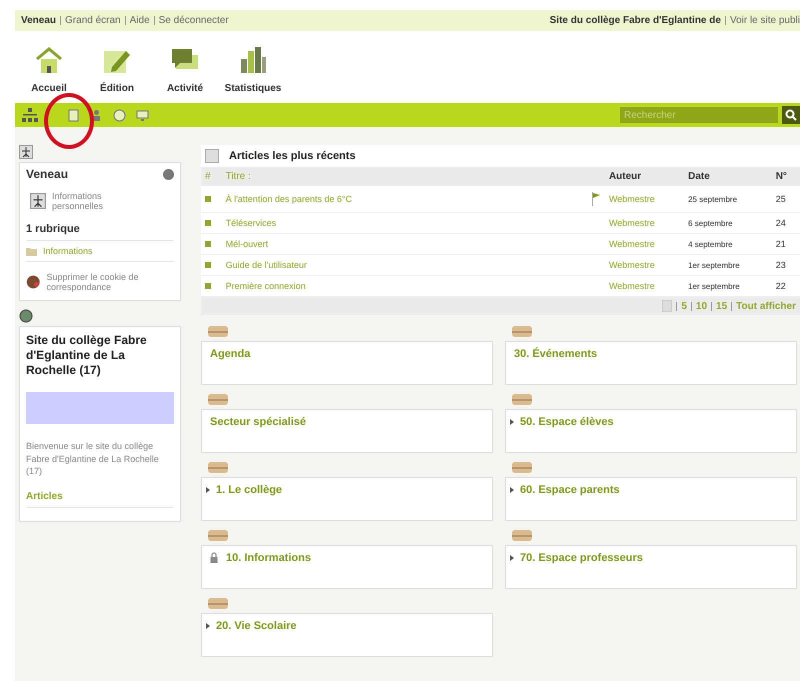  What do you see at coordinates (47, 174) in the screenshot?
I see `user-name: Veneau` at bounding box center [47, 174].